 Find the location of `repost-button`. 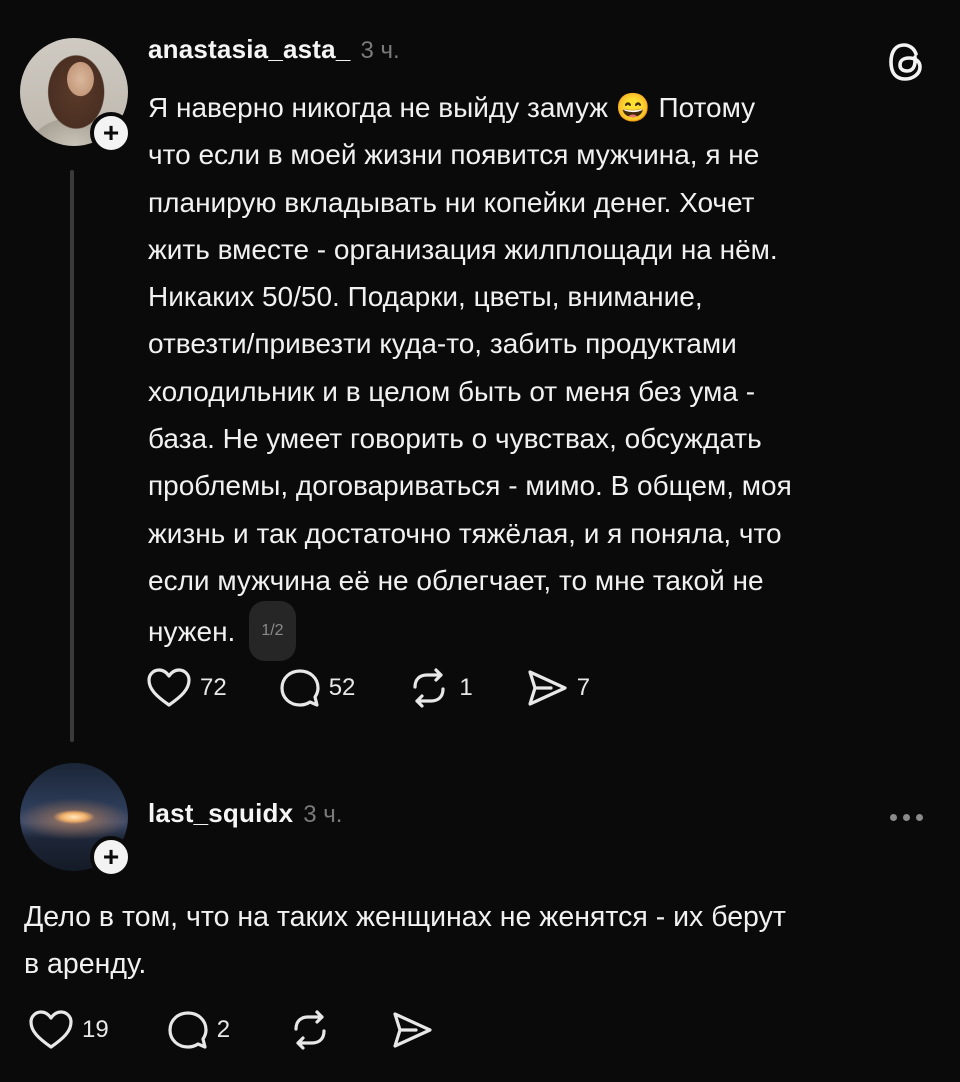

repost-button is located at coordinates (310, 1030).